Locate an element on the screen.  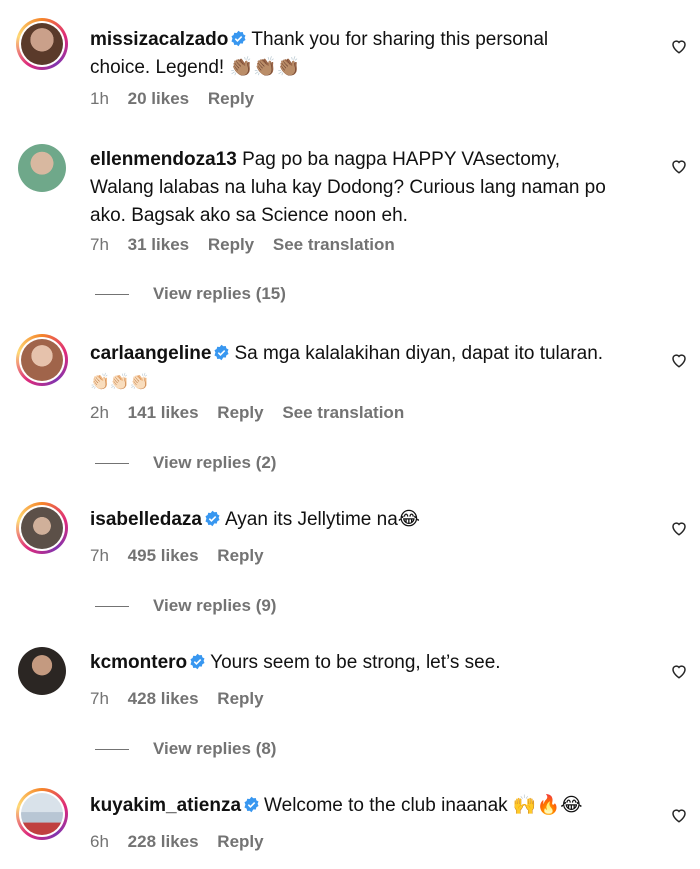
username: kuyakim_atienza is located at coordinates (165, 805).